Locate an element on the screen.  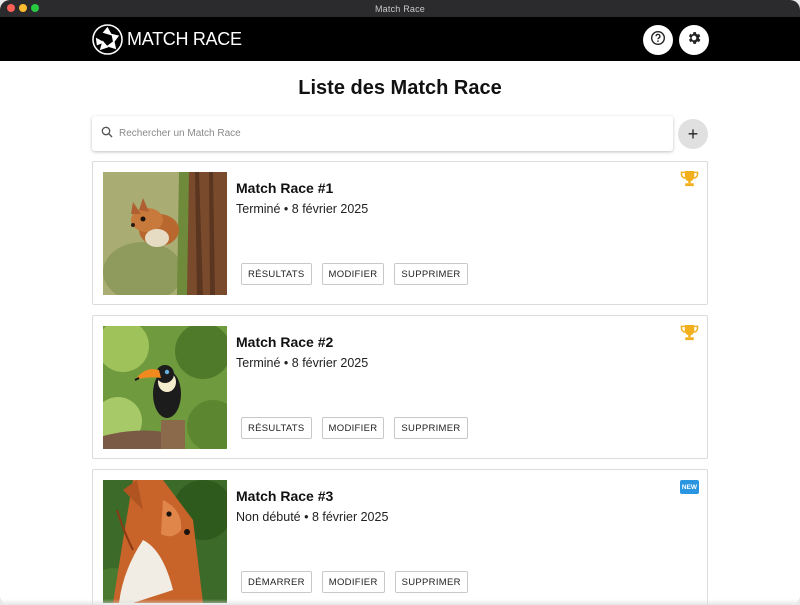
race-title: Match Race #2 is located at coordinates (285, 342).